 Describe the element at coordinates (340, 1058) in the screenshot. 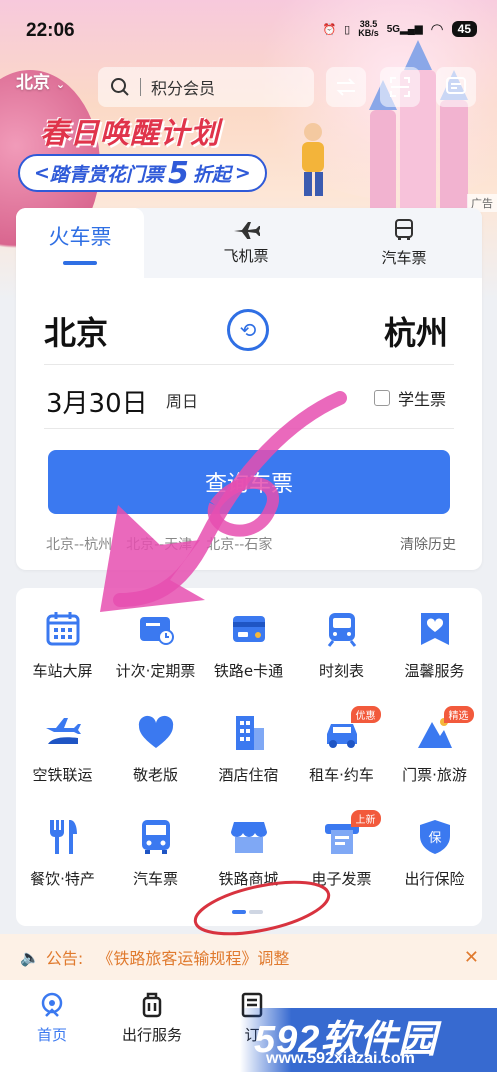

I see `watermark-url: www.592xiazai.com` at that location.